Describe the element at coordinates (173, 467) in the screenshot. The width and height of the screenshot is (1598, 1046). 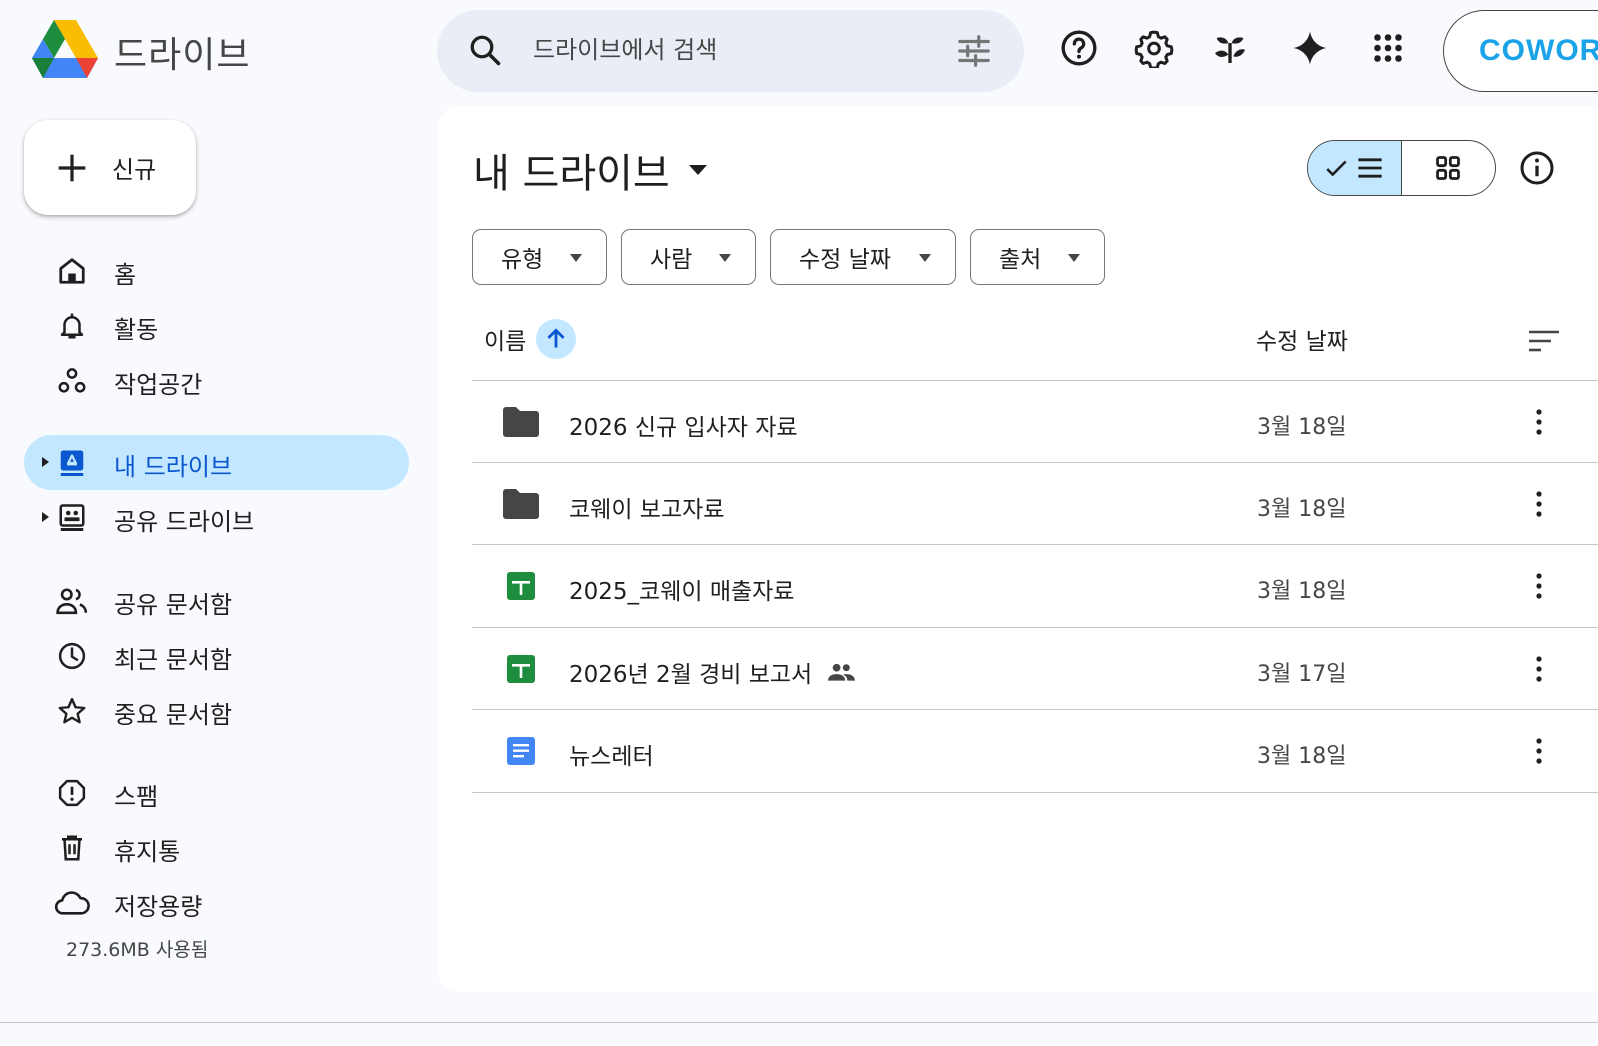
I see `sidebar-item-label: 내 드라이브` at that location.